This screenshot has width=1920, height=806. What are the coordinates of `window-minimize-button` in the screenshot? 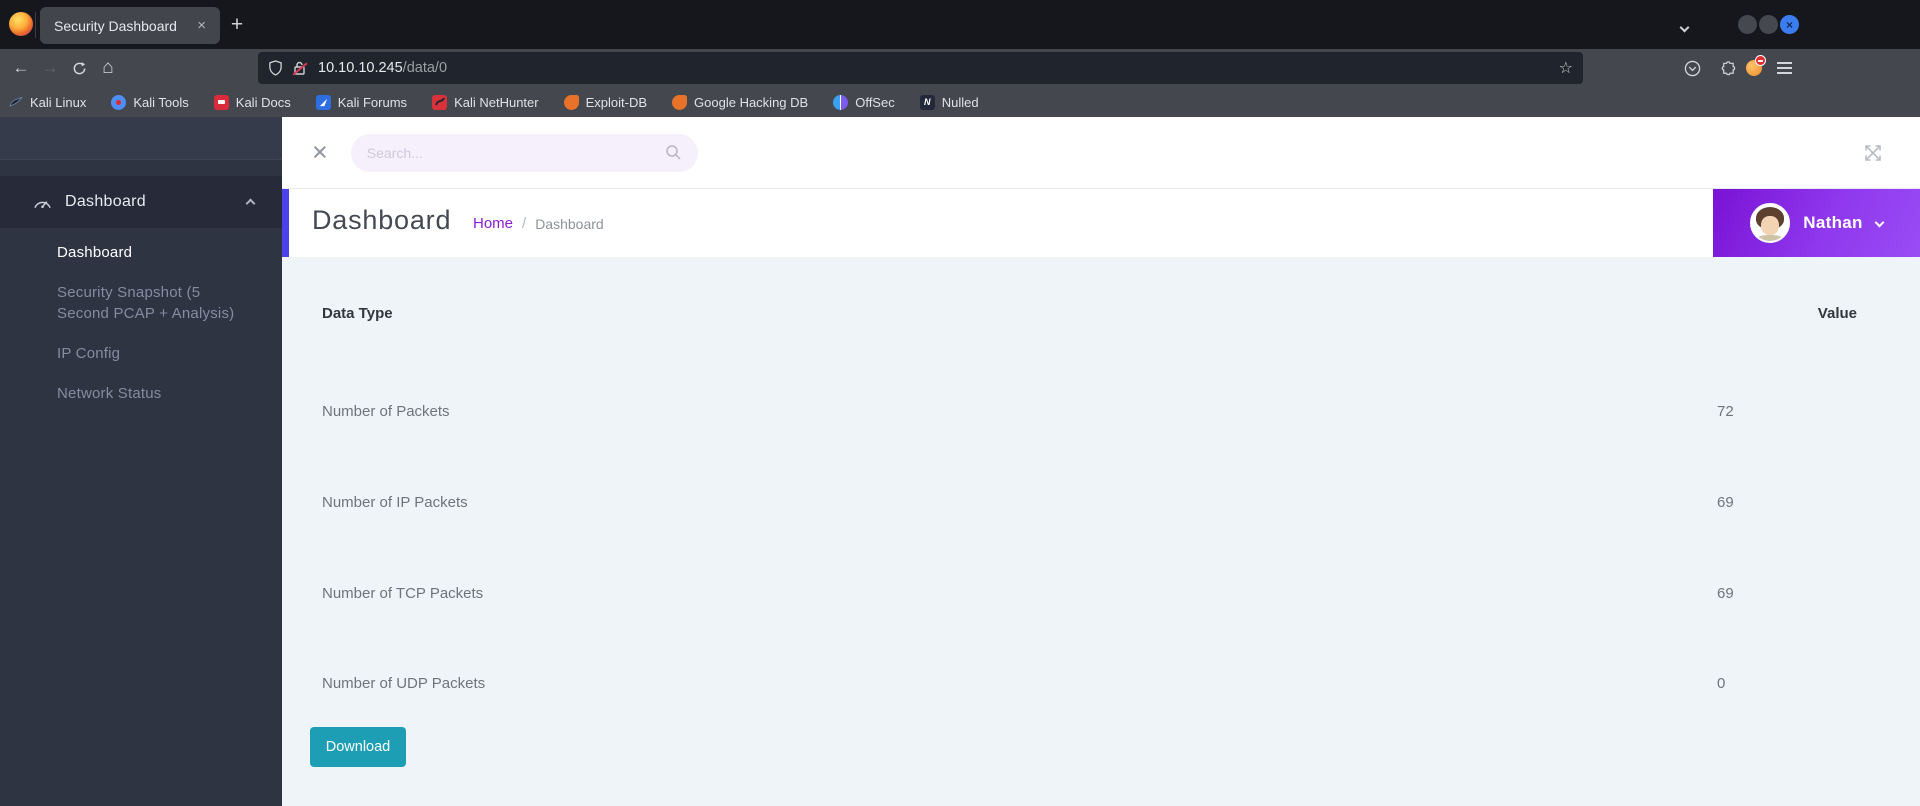 It's located at (1747, 24).